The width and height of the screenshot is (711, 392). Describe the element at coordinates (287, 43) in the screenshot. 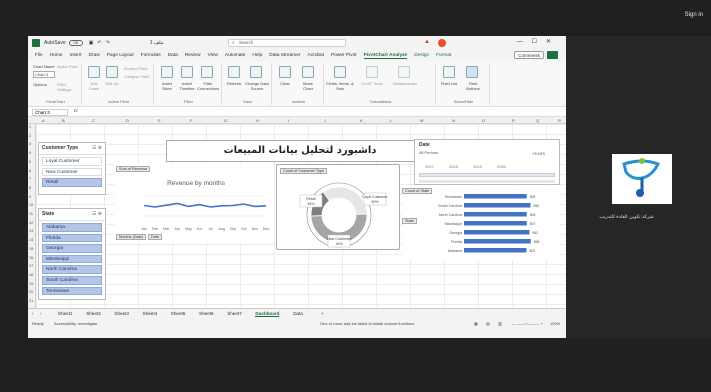

I see `search-box: ⌕ Search` at that location.